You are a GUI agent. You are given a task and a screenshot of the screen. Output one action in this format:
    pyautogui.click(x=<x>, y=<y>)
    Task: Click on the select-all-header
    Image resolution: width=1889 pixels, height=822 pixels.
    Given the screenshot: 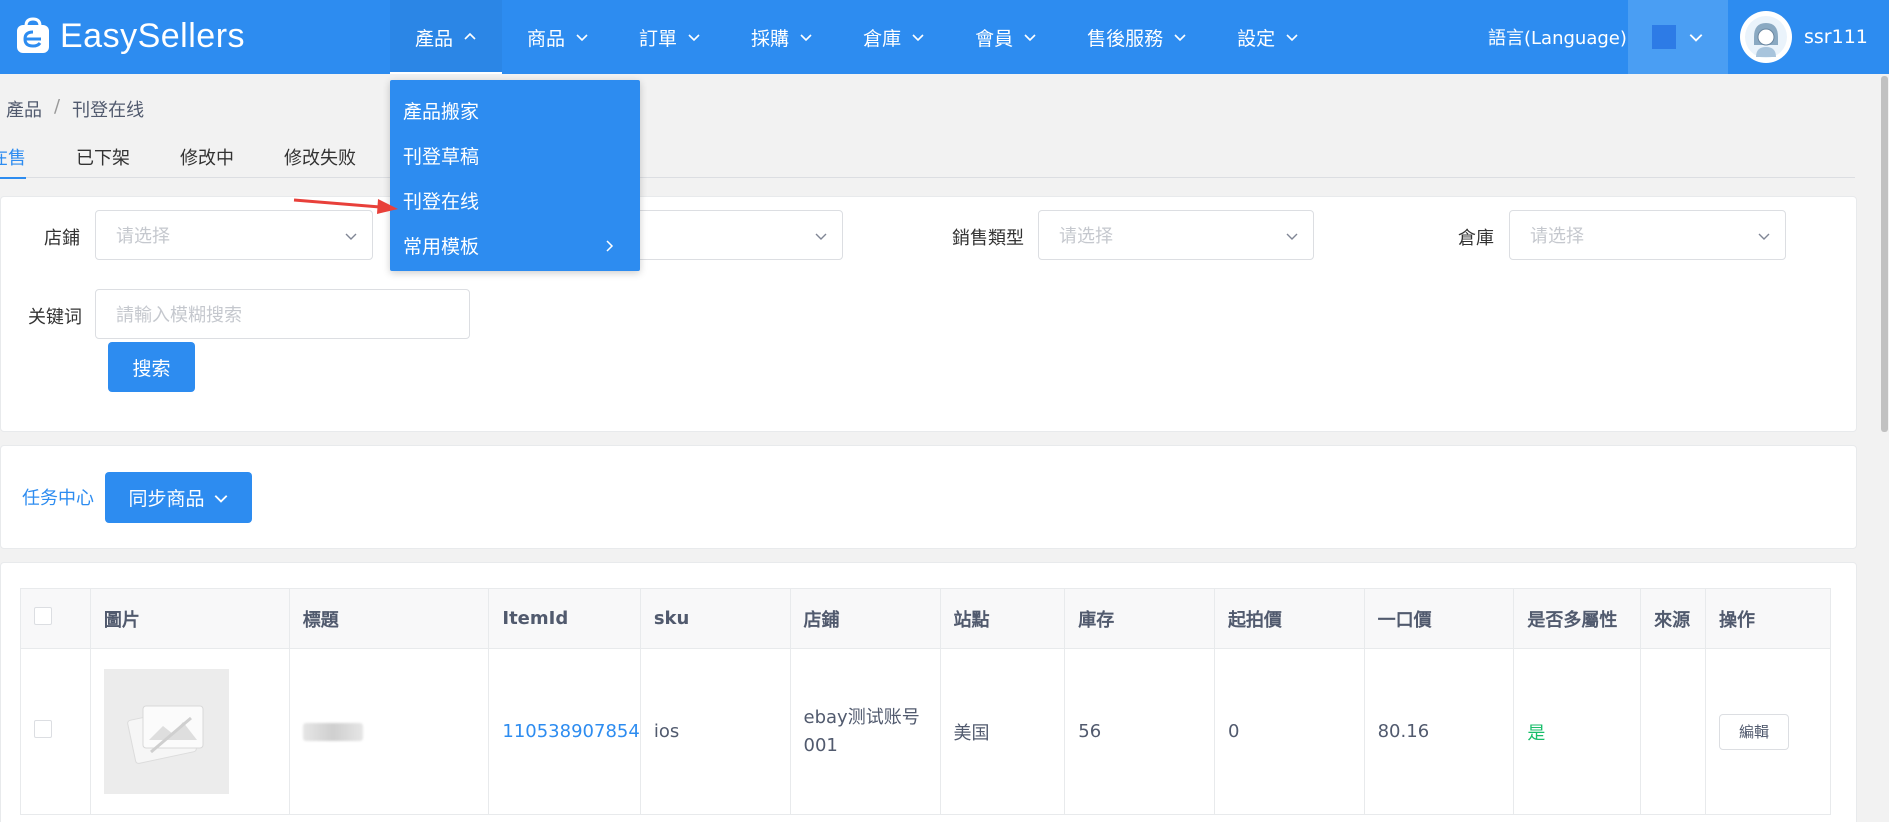 What is the action you would take?
    pyautogui.click(x=55, y=618)
    